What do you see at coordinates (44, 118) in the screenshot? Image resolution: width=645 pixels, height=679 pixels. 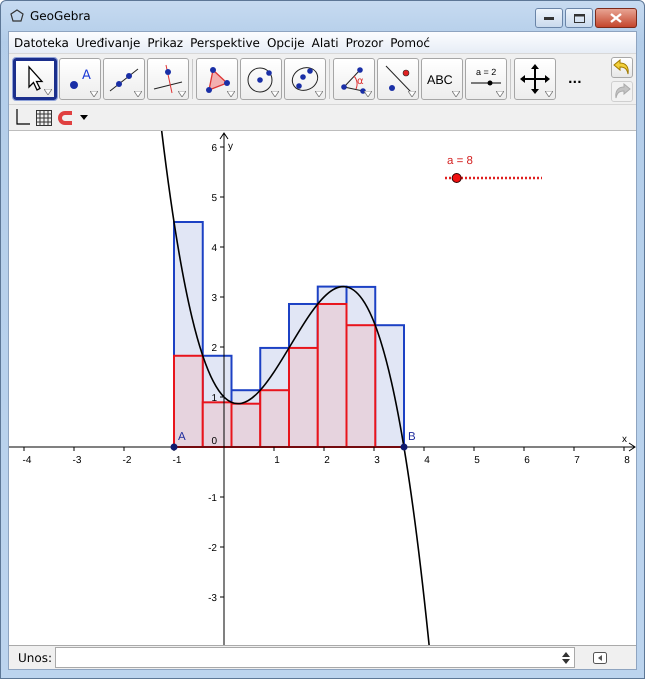 I see `grid-icon` at bounding box center [44, 118].